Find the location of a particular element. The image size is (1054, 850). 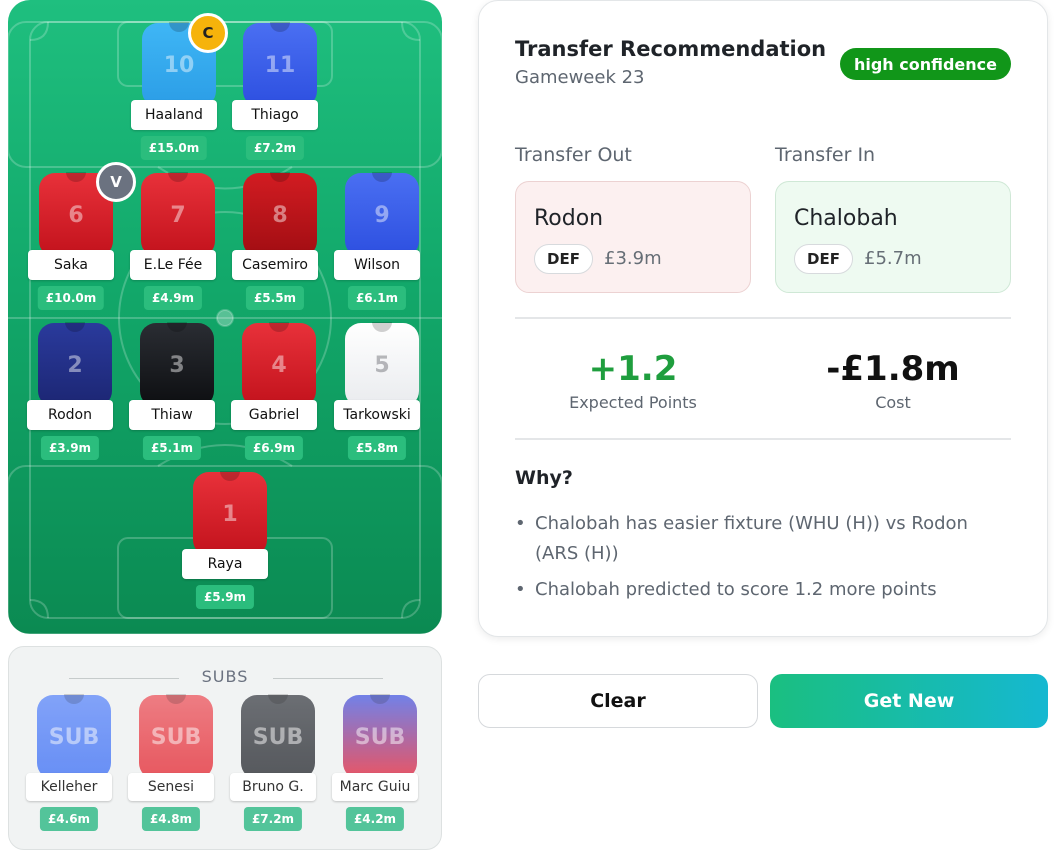

sub-player-card: SUB Senesi £4.8m is located at coordinates (171, 769).